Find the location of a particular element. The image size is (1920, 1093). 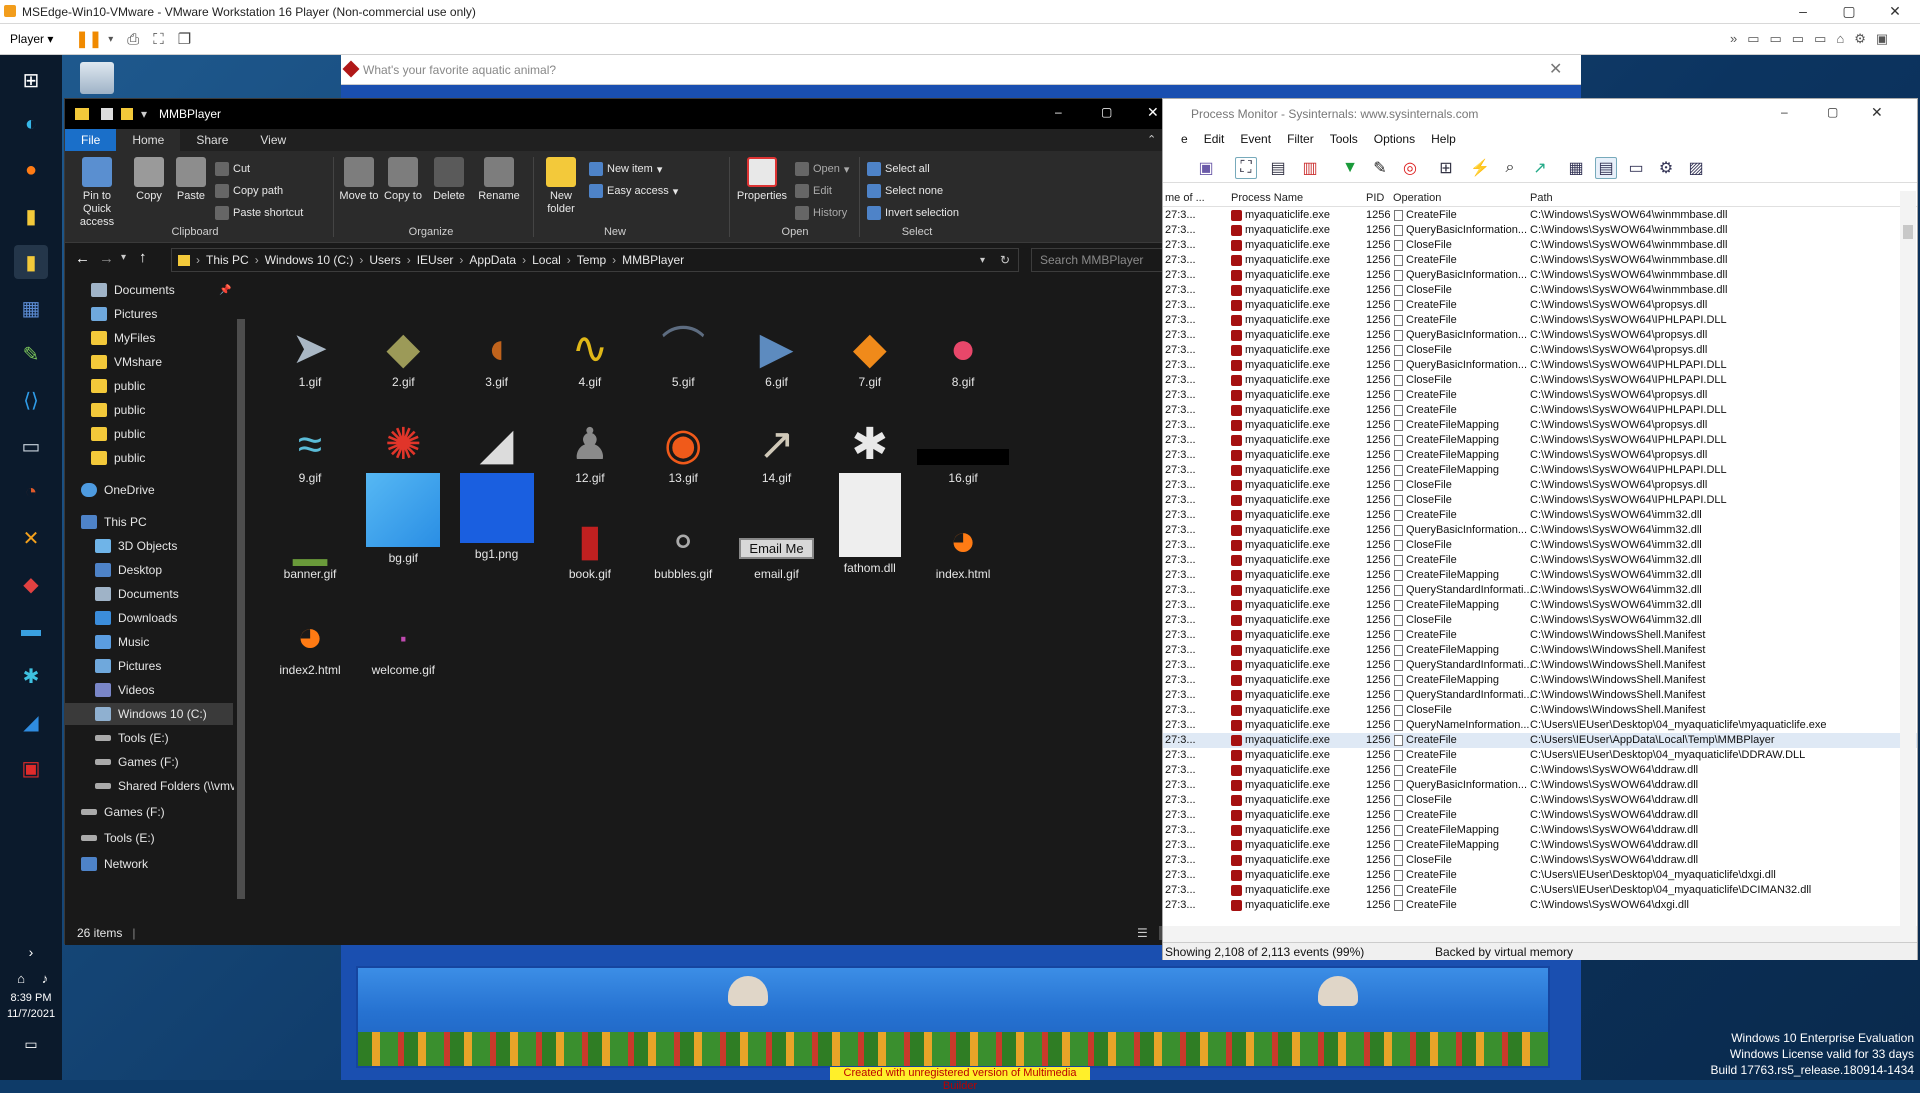

browser-close-icon: ✕ is located at coordinates (1555, 69).